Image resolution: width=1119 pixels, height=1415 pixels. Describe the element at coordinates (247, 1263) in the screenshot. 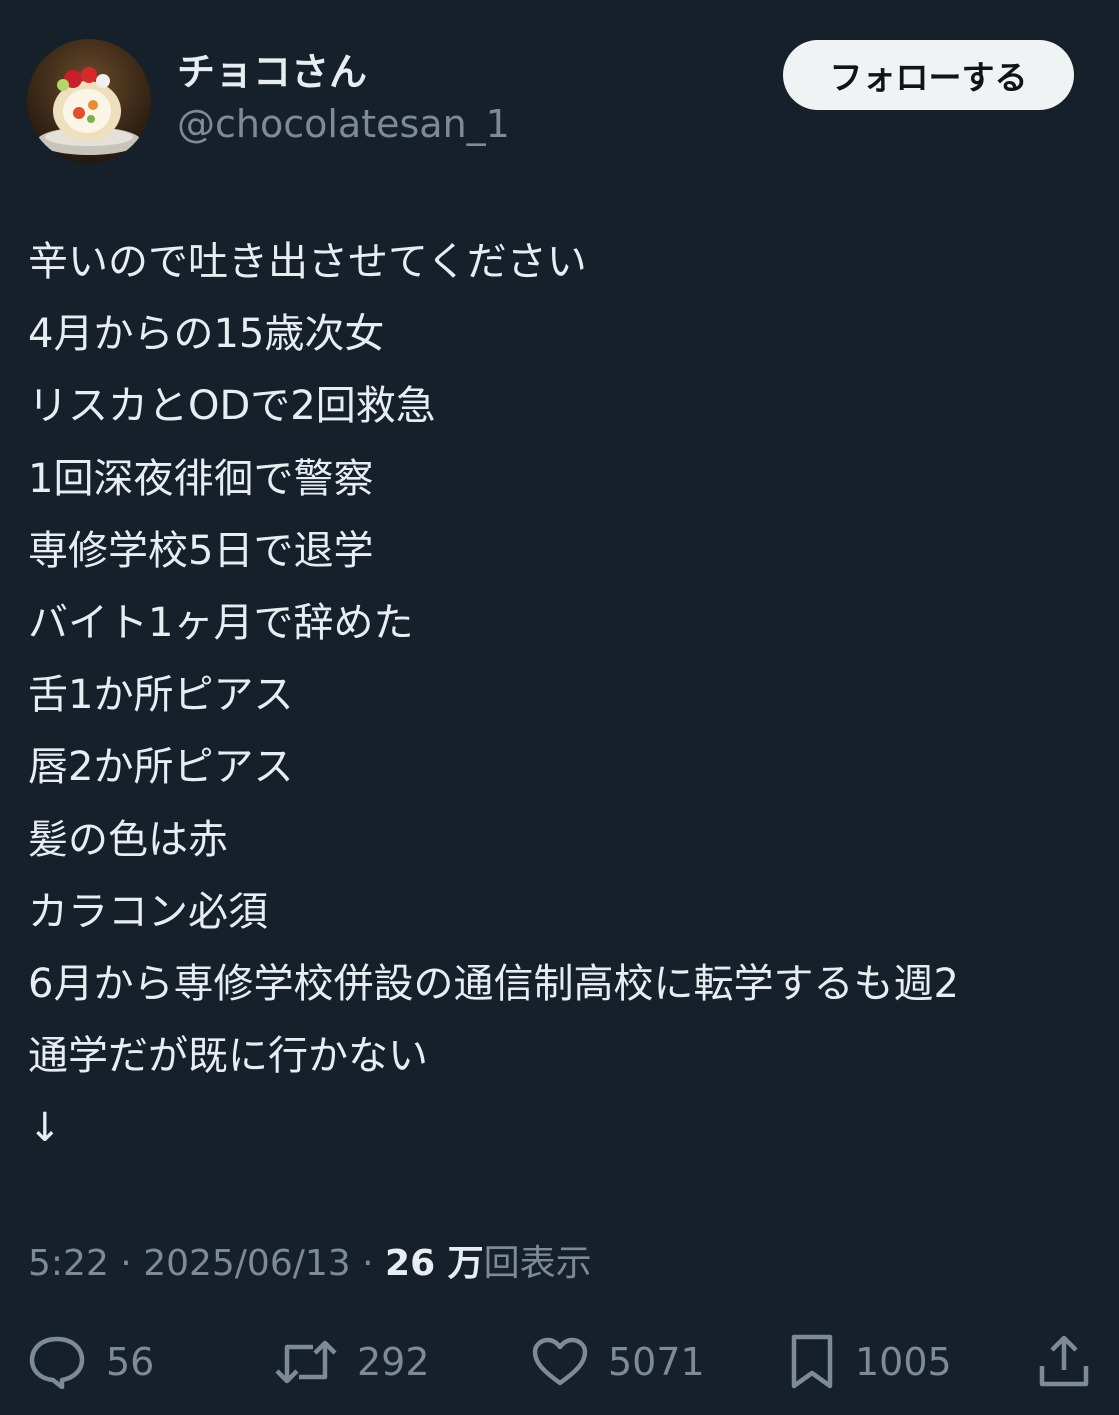

I see `tweet-date: 2025/06/13` at that location.